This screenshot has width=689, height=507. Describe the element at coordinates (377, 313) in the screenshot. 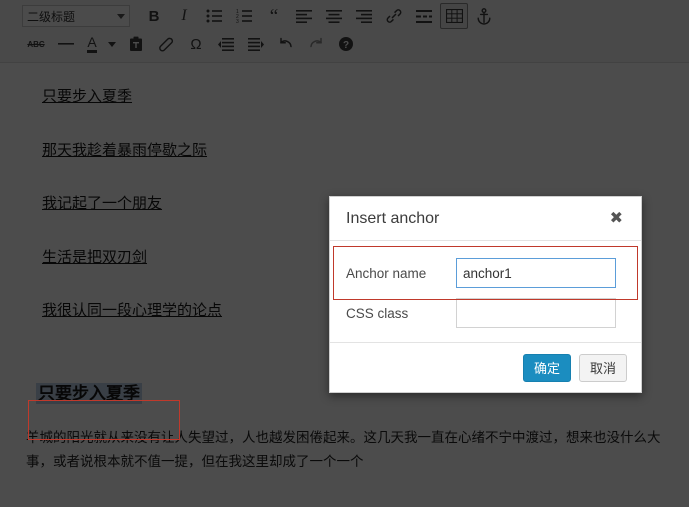

I see `css-class-label: CSS class` at that location.